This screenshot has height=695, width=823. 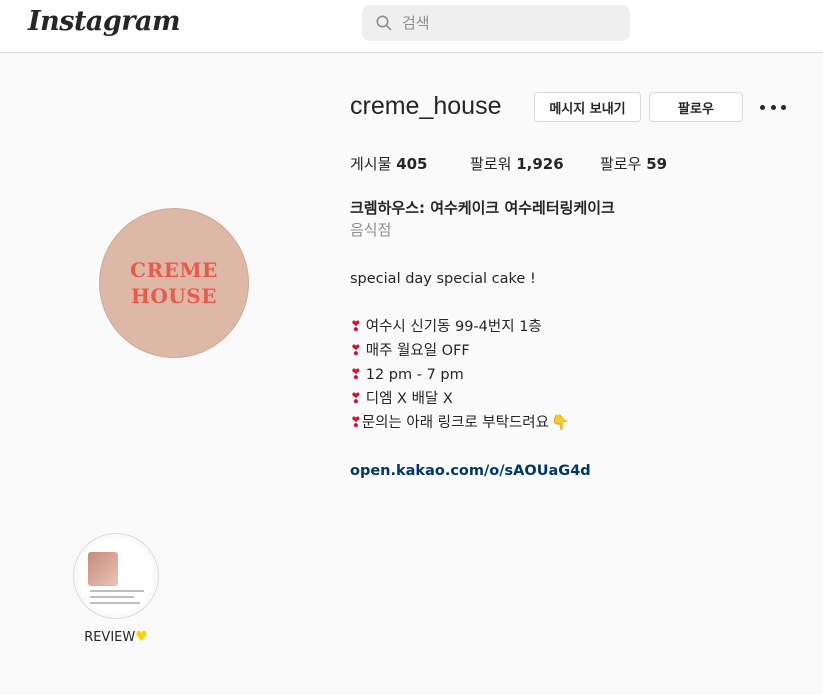 What do you see at coordinates (174, 296) in the screenshot?
I see `avatar-text-line-2: HOUSE` at bounding box center [174, 296].